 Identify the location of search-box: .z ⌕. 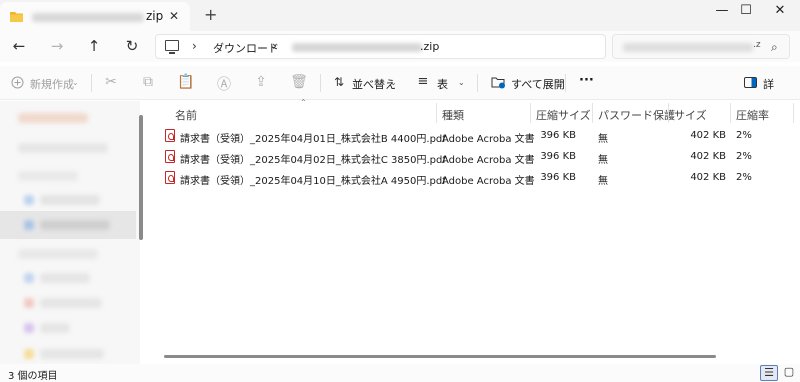
(701, 46).